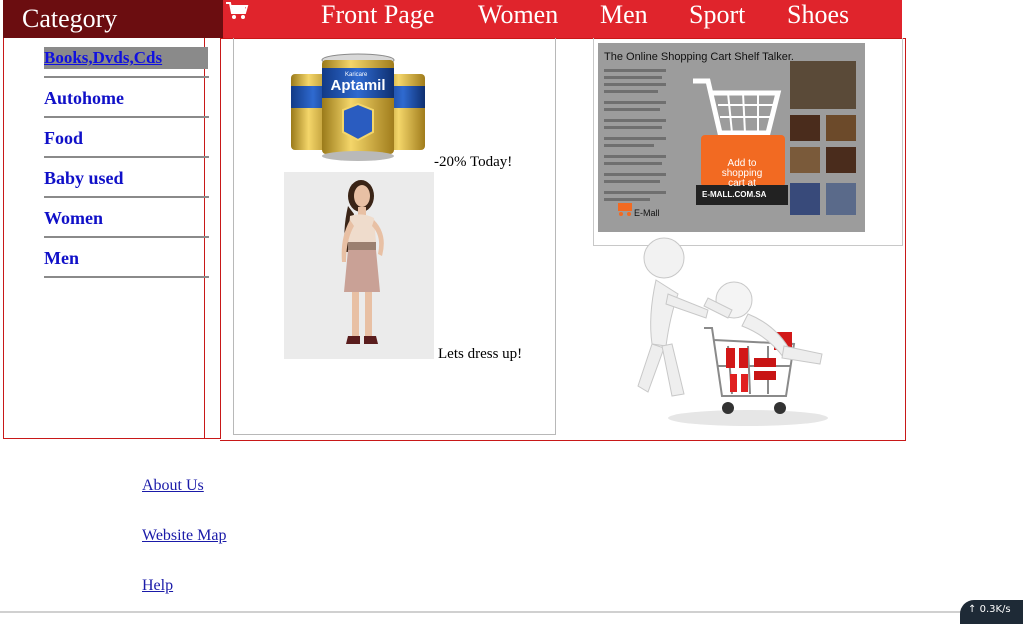  What do you see at coordinates (237, 11) in the screenshot?
I see `shopping-cart-icon` at bounding box center [237, 11].